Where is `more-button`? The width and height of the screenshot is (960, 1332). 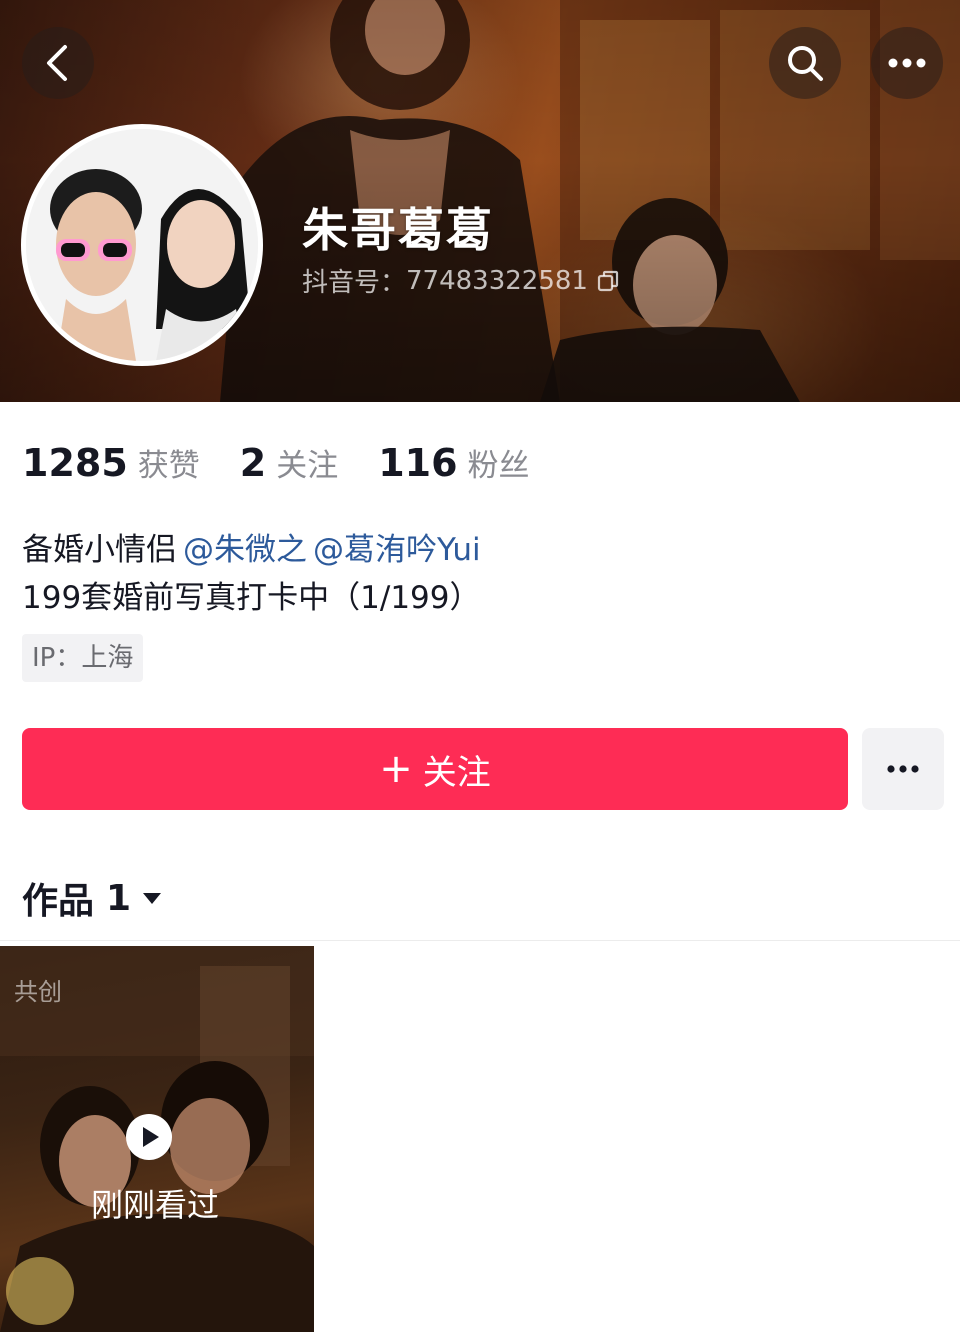
more-button is located at coordinates (907, 63).